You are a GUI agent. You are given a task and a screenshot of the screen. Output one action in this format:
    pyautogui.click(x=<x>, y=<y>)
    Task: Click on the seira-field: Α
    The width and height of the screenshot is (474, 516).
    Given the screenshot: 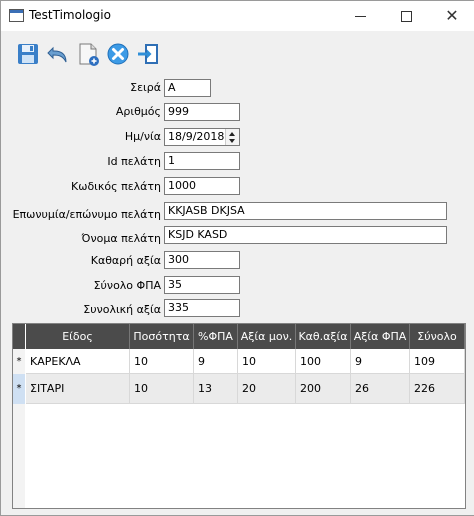 What is the action you would take?
    pyautogui.click(x=187, y=88)
    